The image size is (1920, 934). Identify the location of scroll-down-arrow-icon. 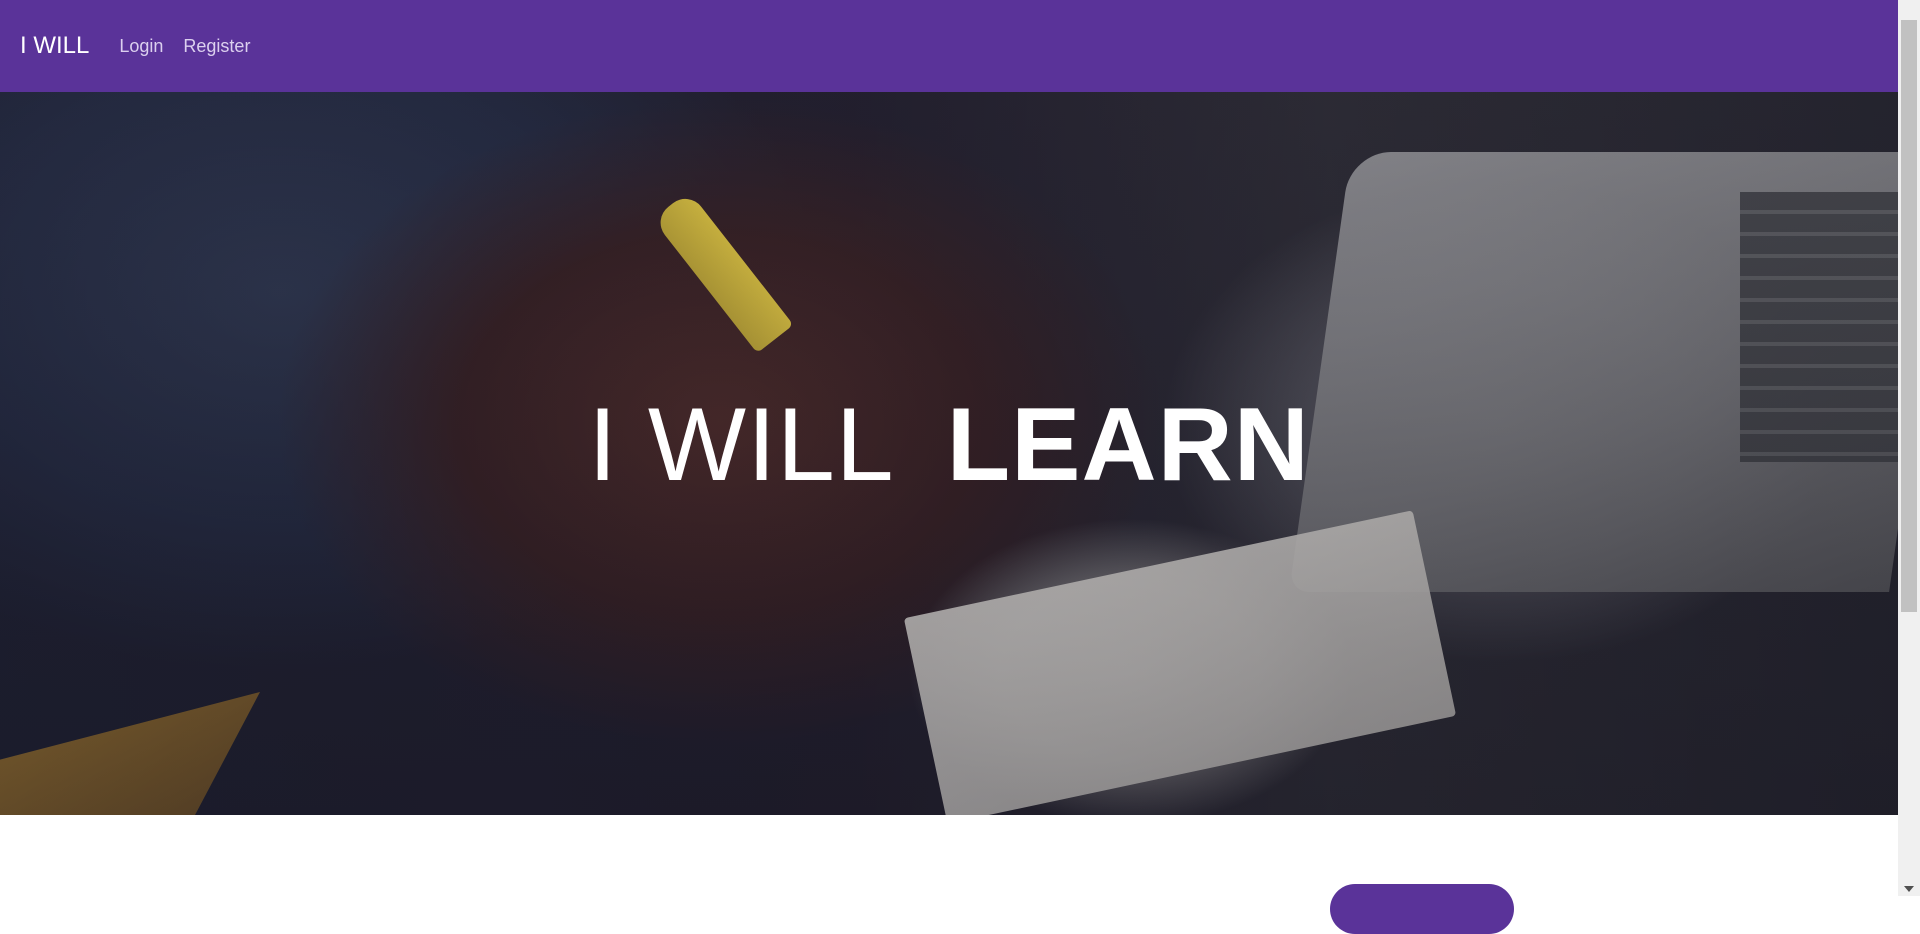
(1909, 889).